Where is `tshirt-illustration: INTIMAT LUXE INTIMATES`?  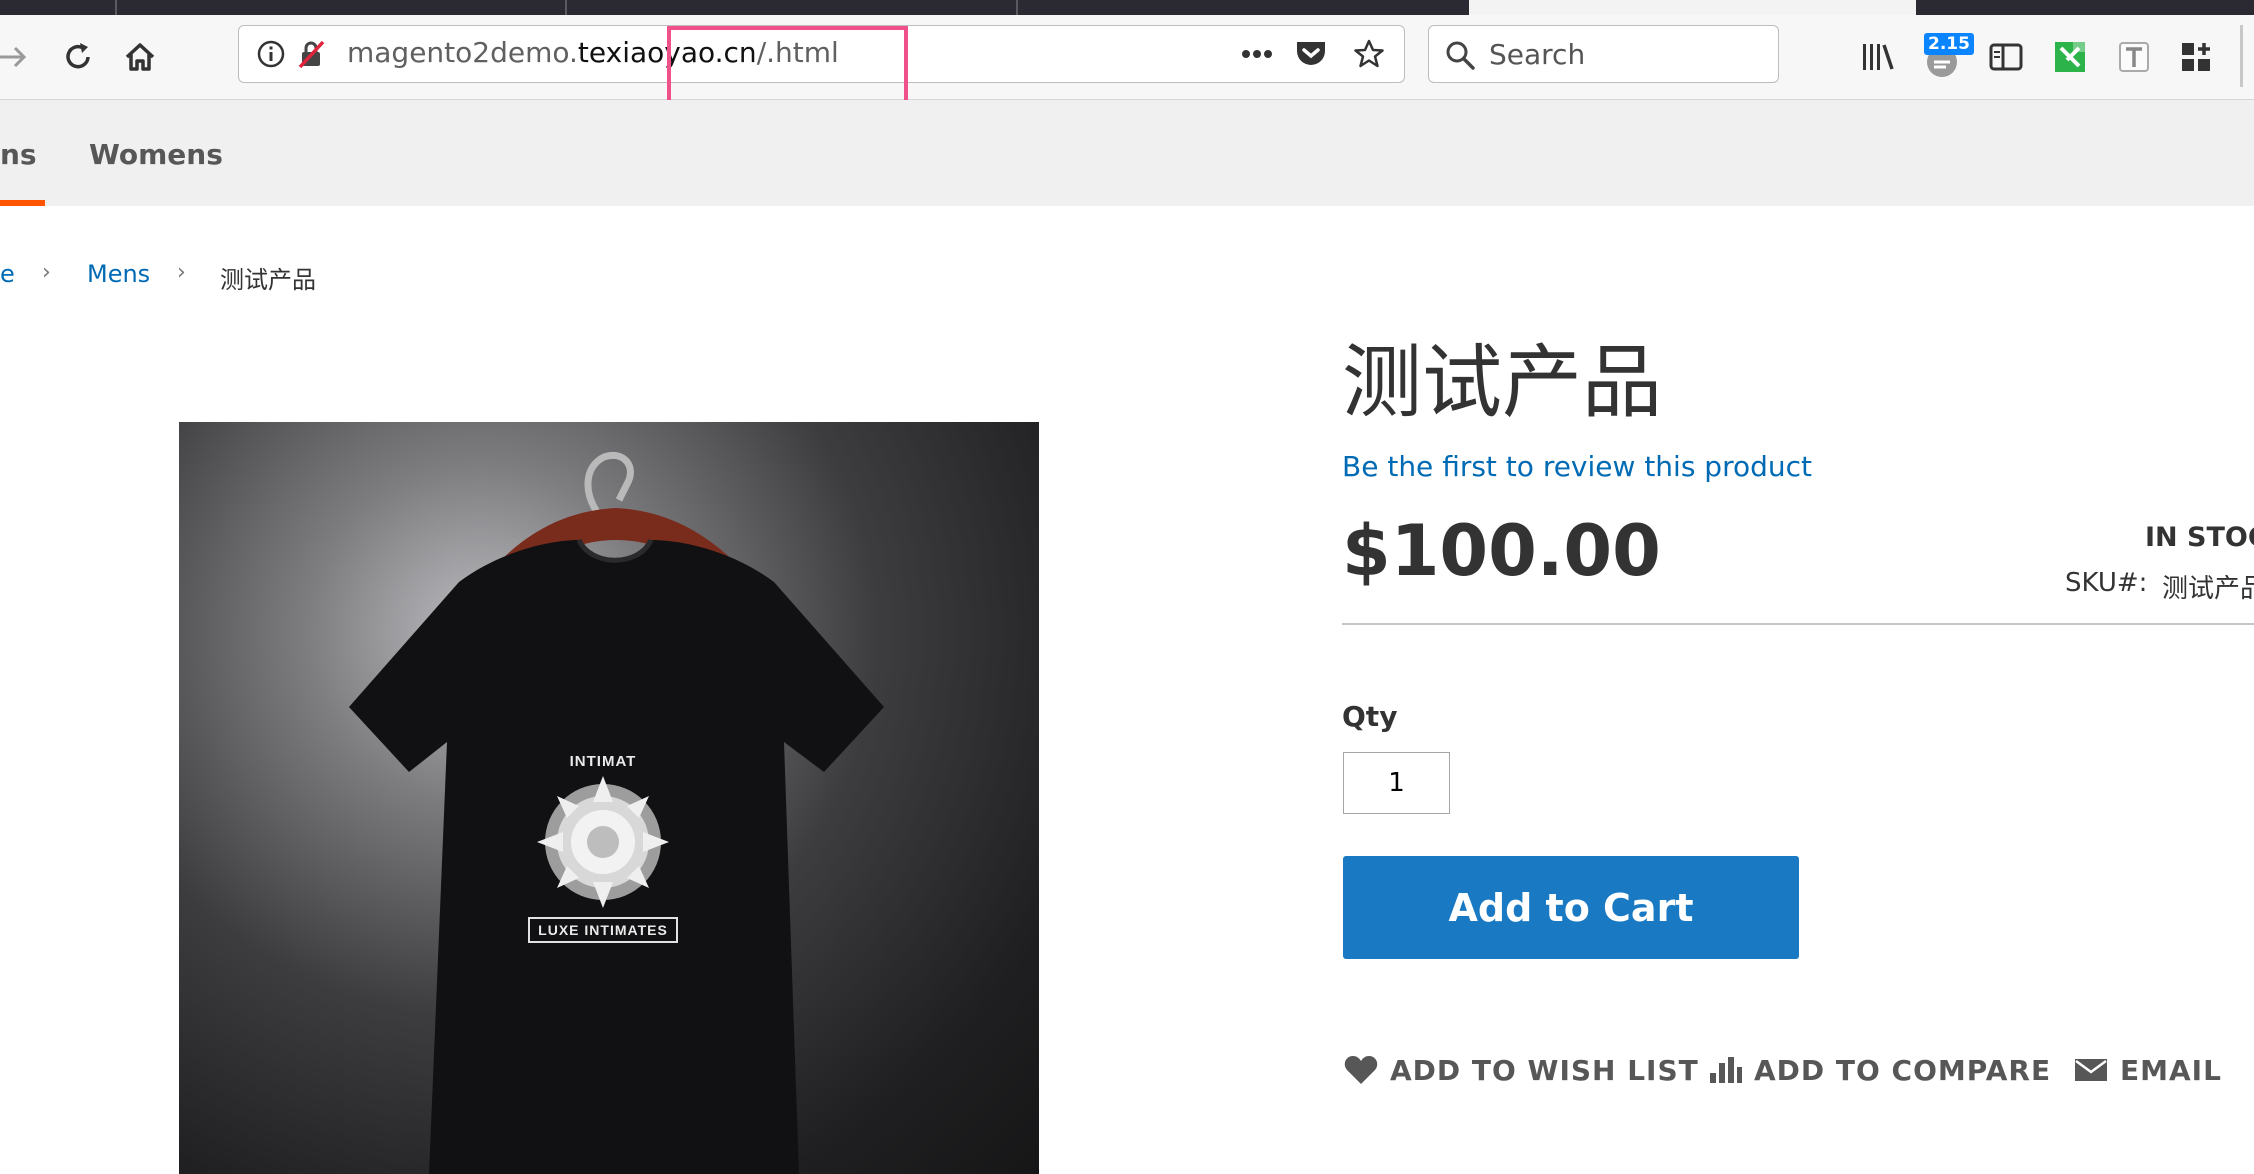
tshirt-illustration: INTIMAT LUXE INTIMATES is located at coordinates (616, 812).